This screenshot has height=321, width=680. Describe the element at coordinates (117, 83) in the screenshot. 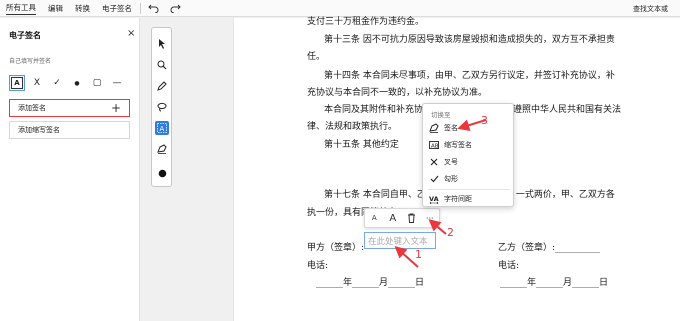

I see `line-stamp-button: —` at that location.